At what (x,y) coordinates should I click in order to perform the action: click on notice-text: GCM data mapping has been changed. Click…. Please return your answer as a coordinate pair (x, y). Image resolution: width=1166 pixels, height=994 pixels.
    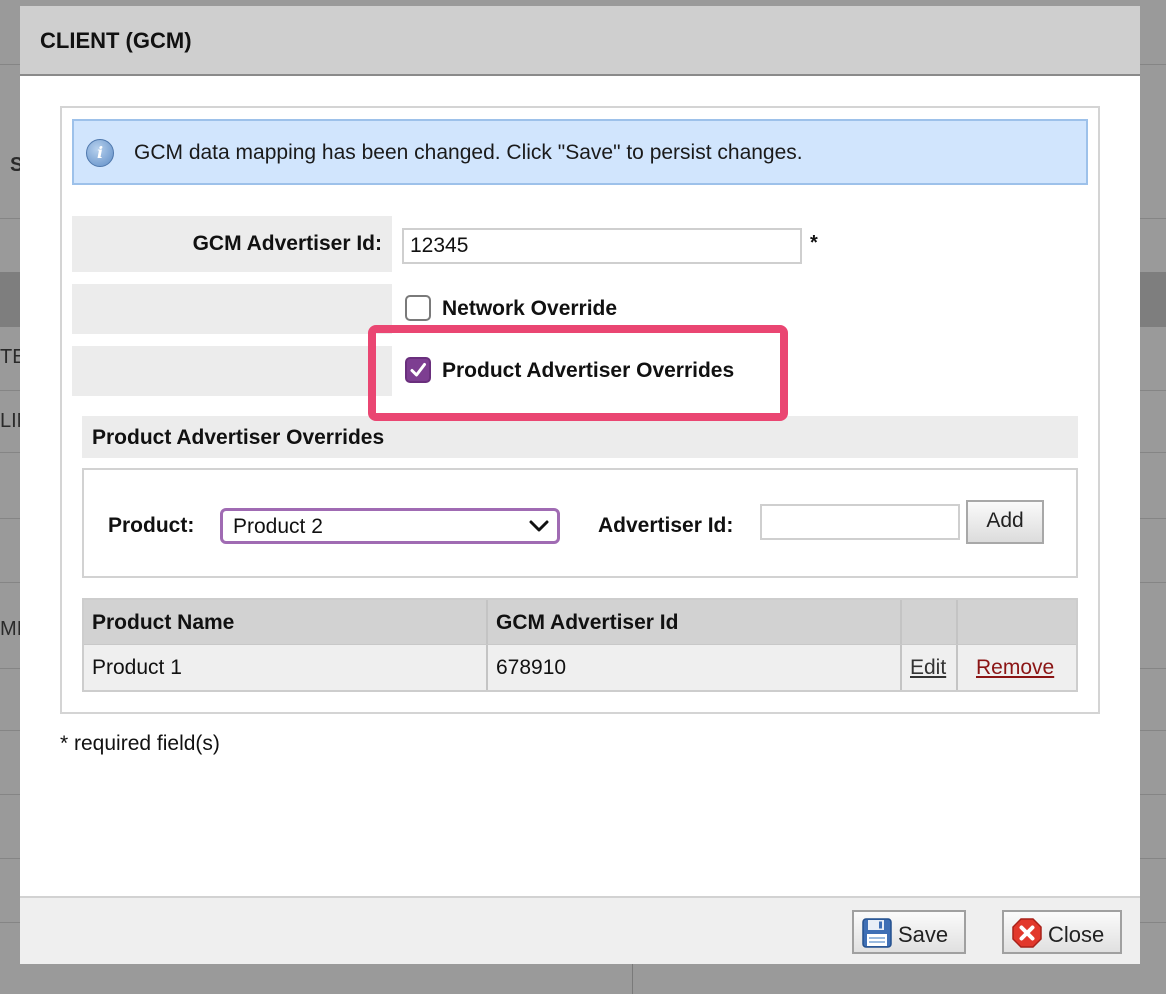
    Looking at the image, I should click on (468, 152).